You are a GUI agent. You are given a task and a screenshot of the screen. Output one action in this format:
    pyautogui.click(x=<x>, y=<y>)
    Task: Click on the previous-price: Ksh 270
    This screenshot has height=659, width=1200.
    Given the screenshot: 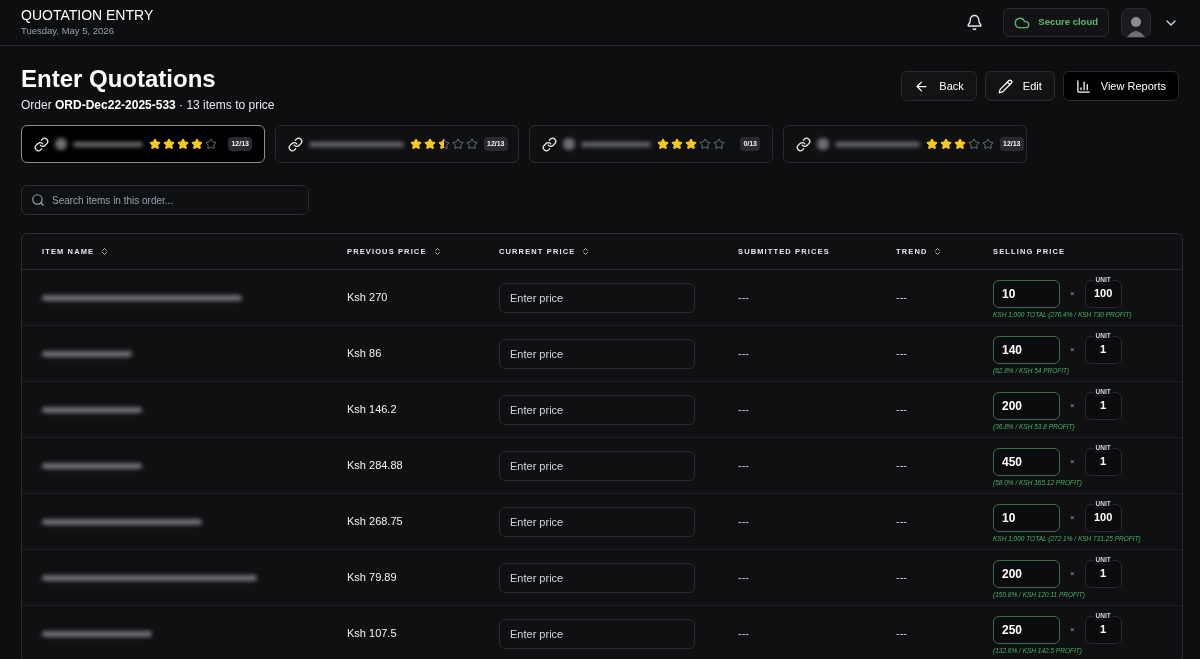 What is the action you would take?
    pyautogui.click(x=368, y=298)
    